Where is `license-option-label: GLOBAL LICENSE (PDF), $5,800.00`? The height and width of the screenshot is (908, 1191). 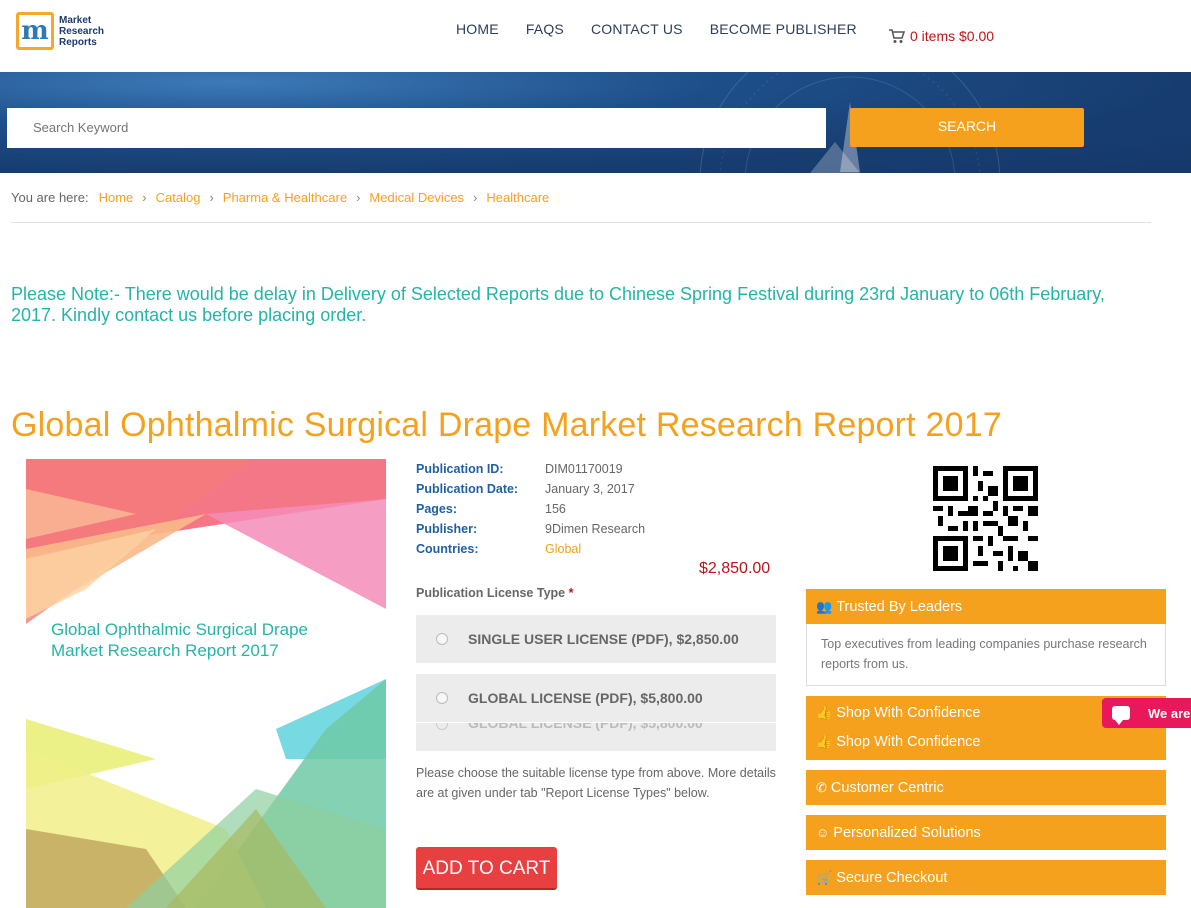 license-option-label: GLOBAL LICENSE (PDF), $5,800.00 is located at coordinates (585, 698).